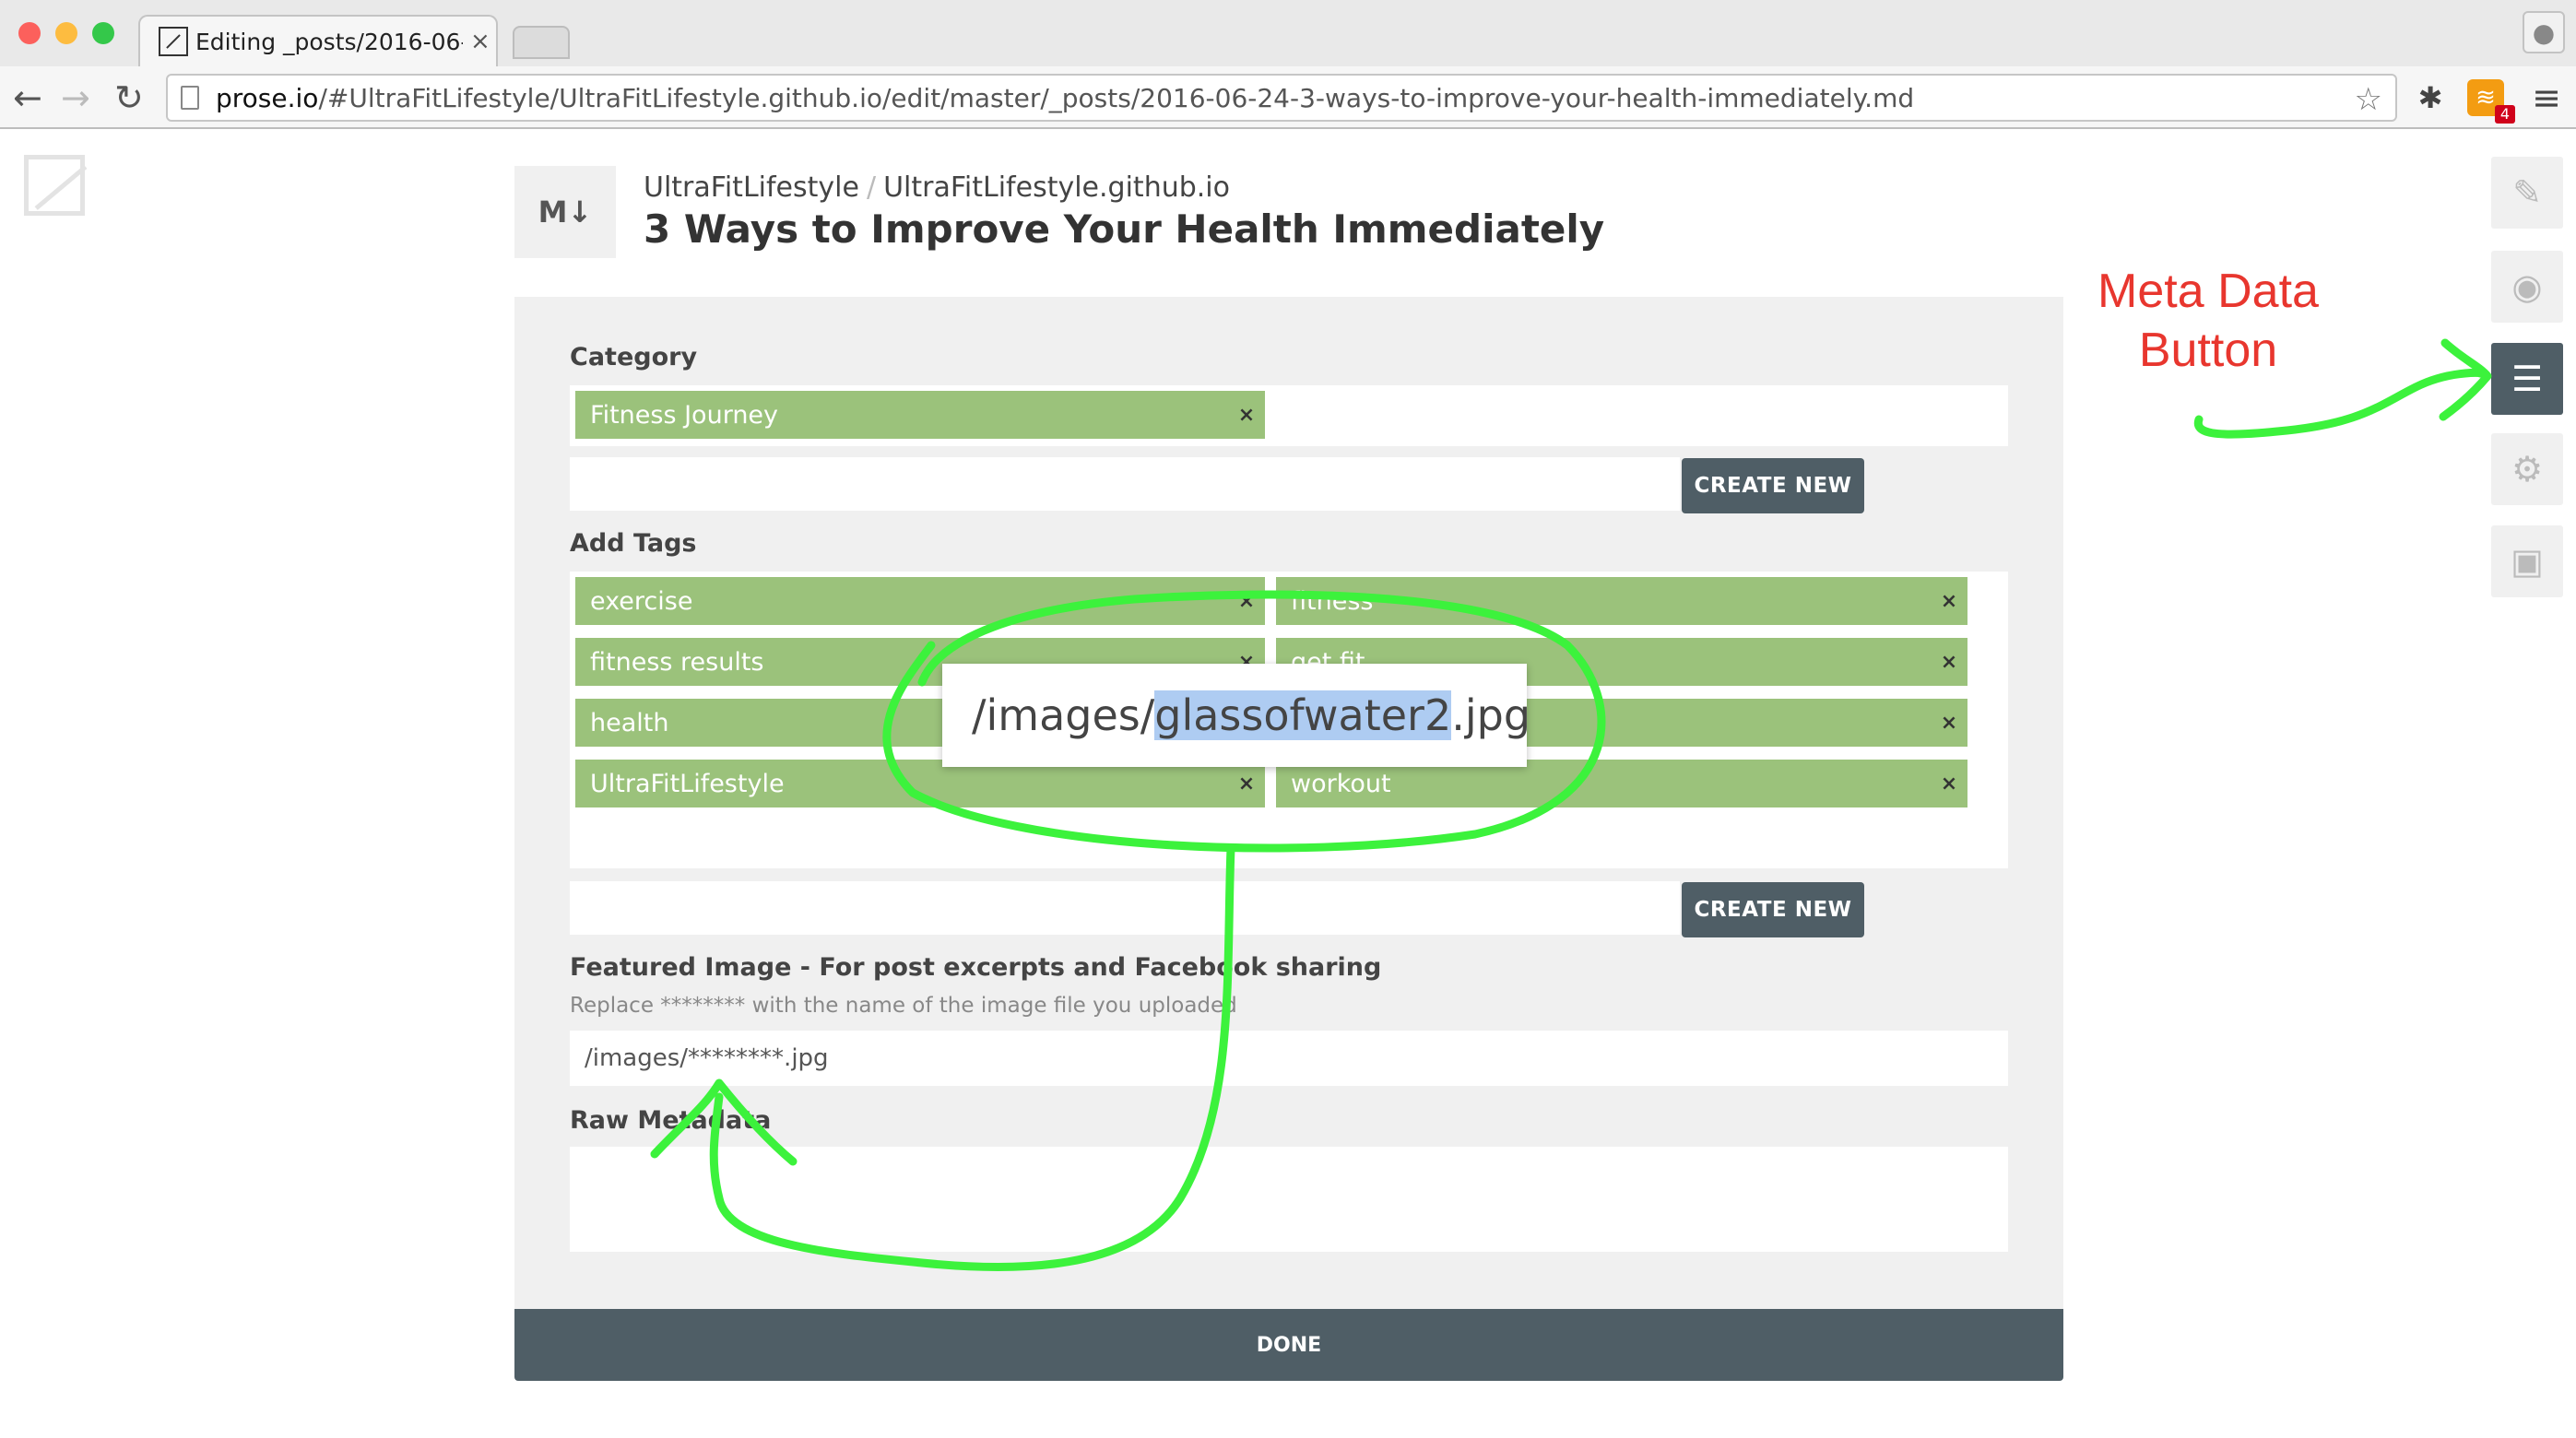  What do you see at coordinates (634, 357) in the screenshot?
I see `category-label: Category` at bounding box center [634, 357].